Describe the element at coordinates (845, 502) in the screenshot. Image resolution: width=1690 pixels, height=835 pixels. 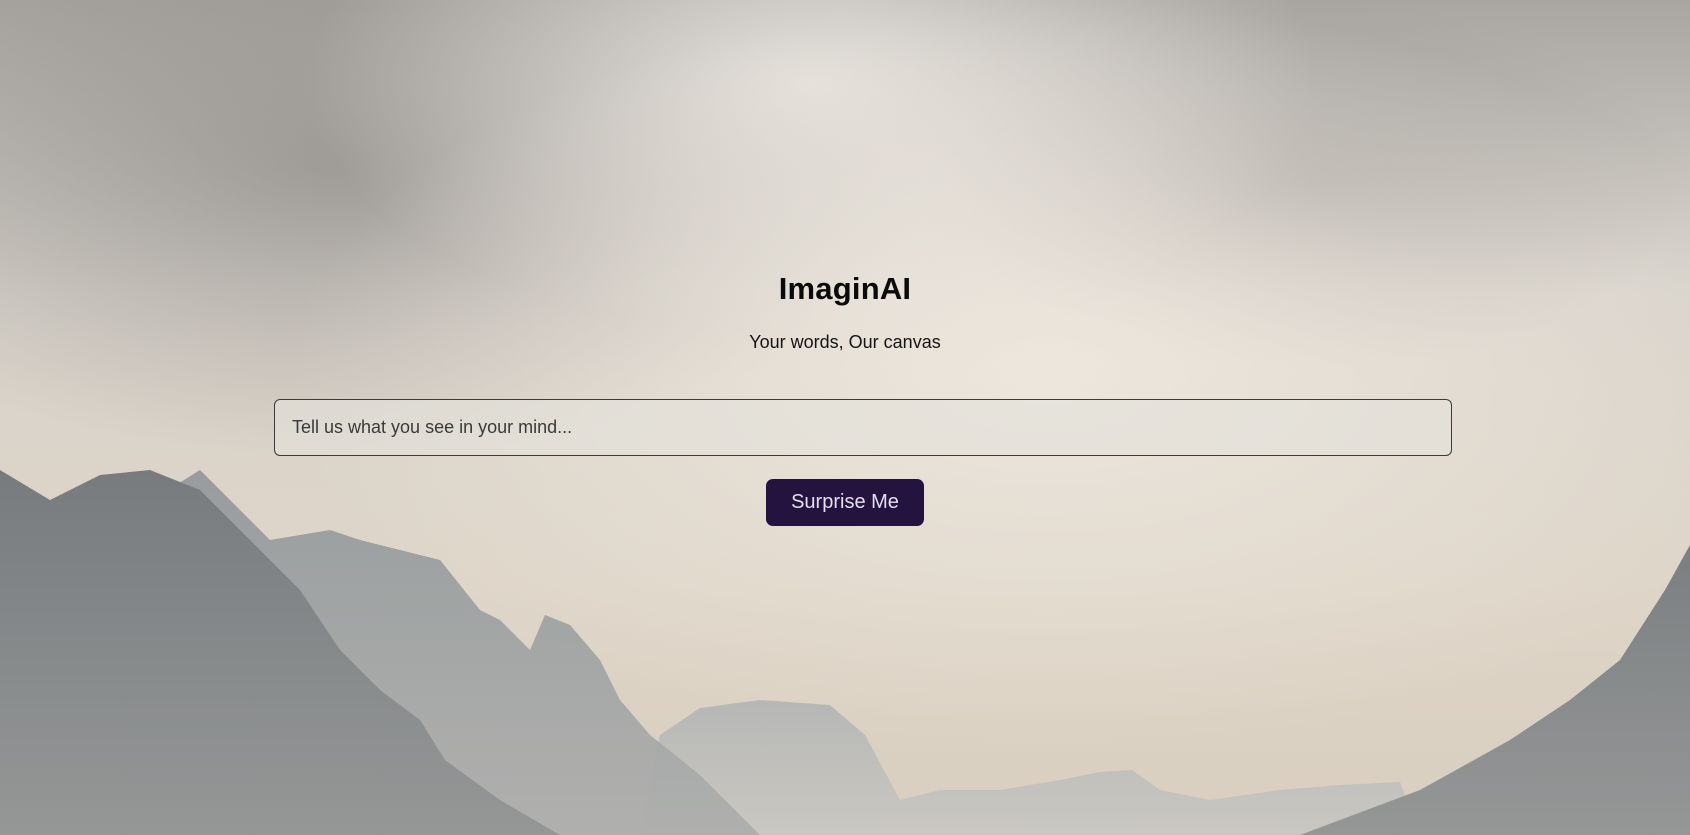
I see `surprise-me-button: Surprise Me` at that location.